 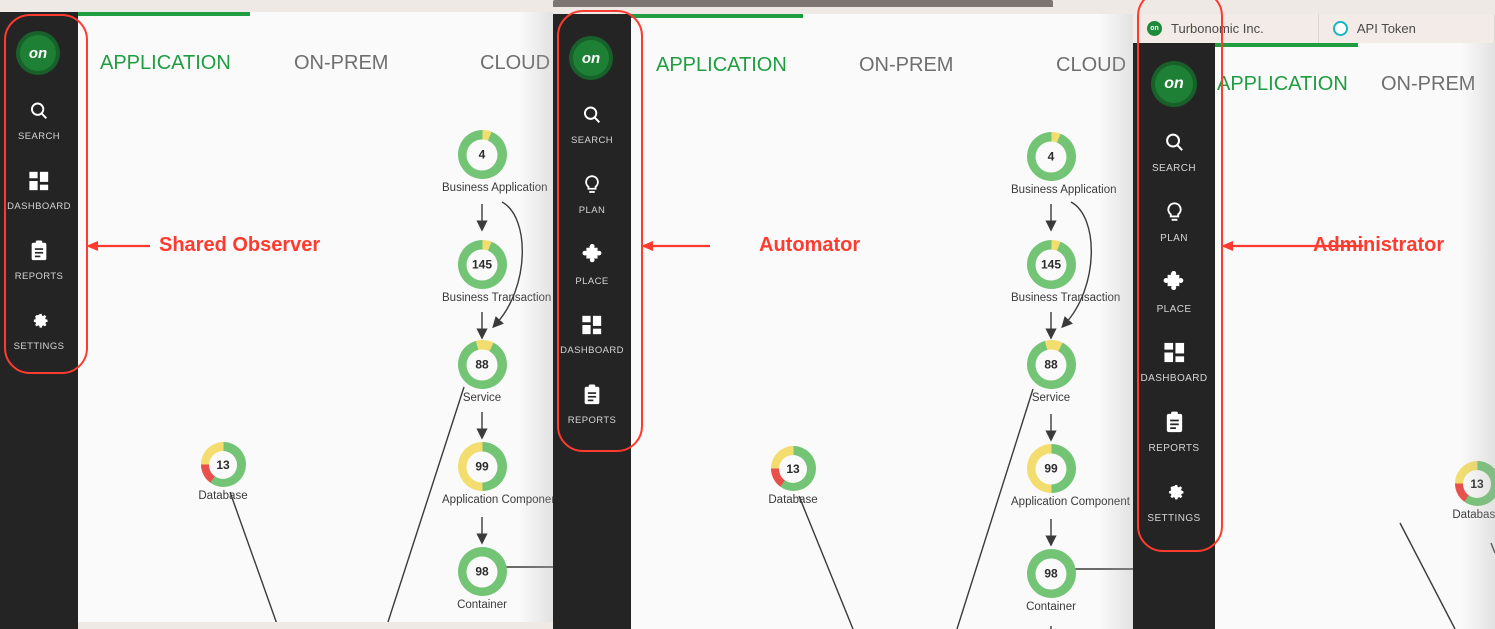 I want to click on health-donut: 99, so click(x=1051, y=468).